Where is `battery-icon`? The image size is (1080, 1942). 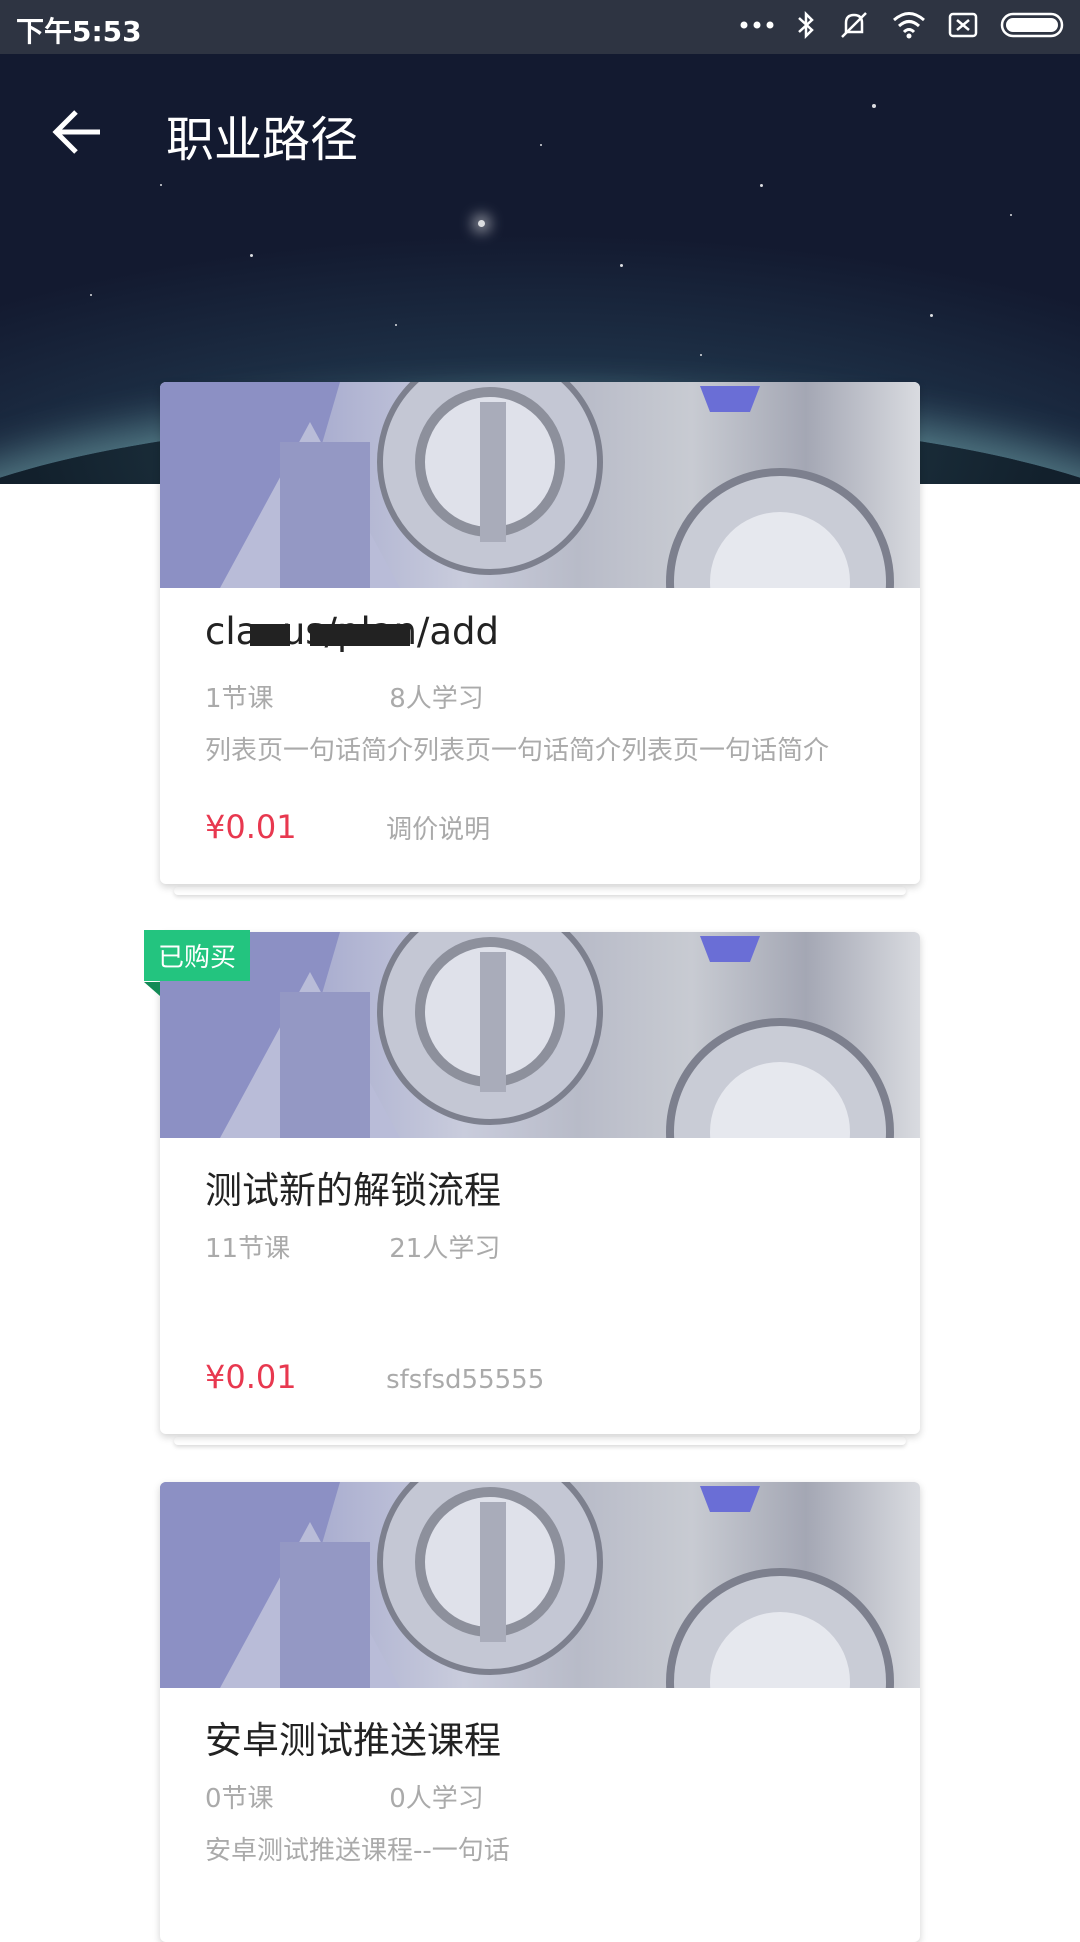 battery-icon is located at coordinates (1032, 25).